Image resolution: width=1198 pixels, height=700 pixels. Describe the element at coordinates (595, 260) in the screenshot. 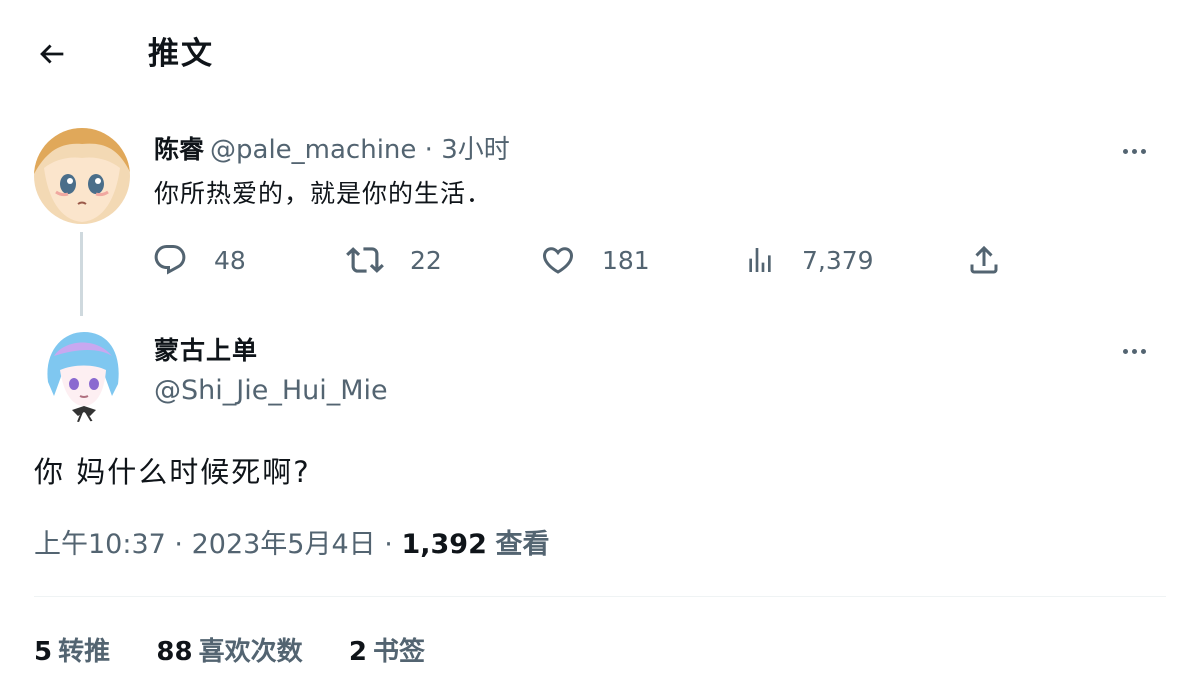

I see `like-button: 181` at that location.